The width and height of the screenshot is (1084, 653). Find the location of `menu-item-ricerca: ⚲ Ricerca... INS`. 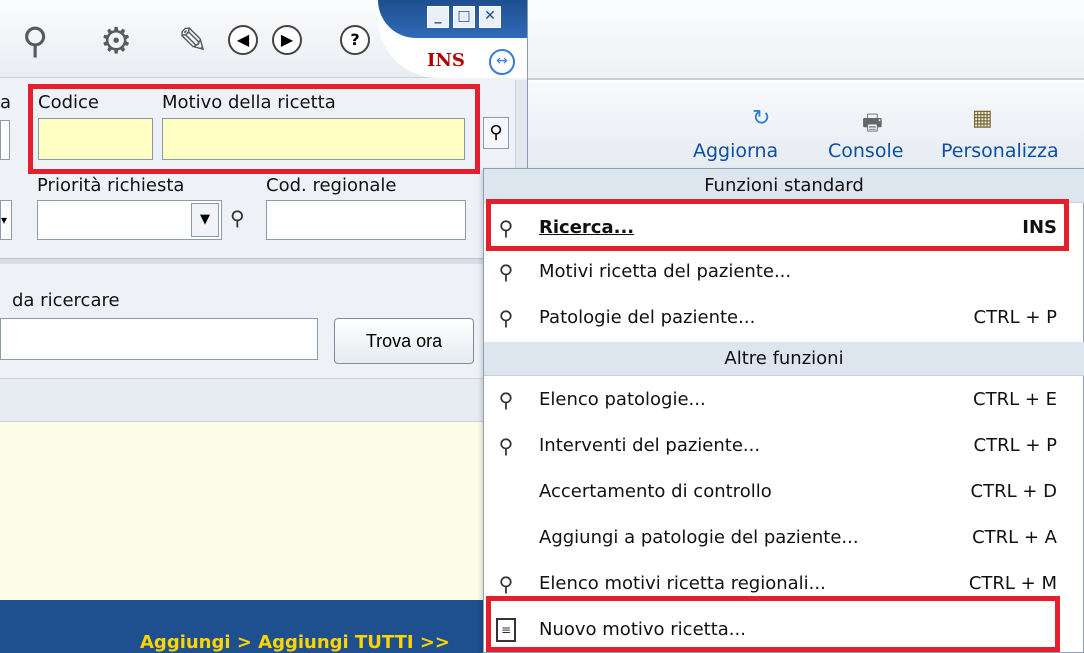

menu-item-ricerca: ⚲ Ricerca... INS is located at coordinates (784, 228).